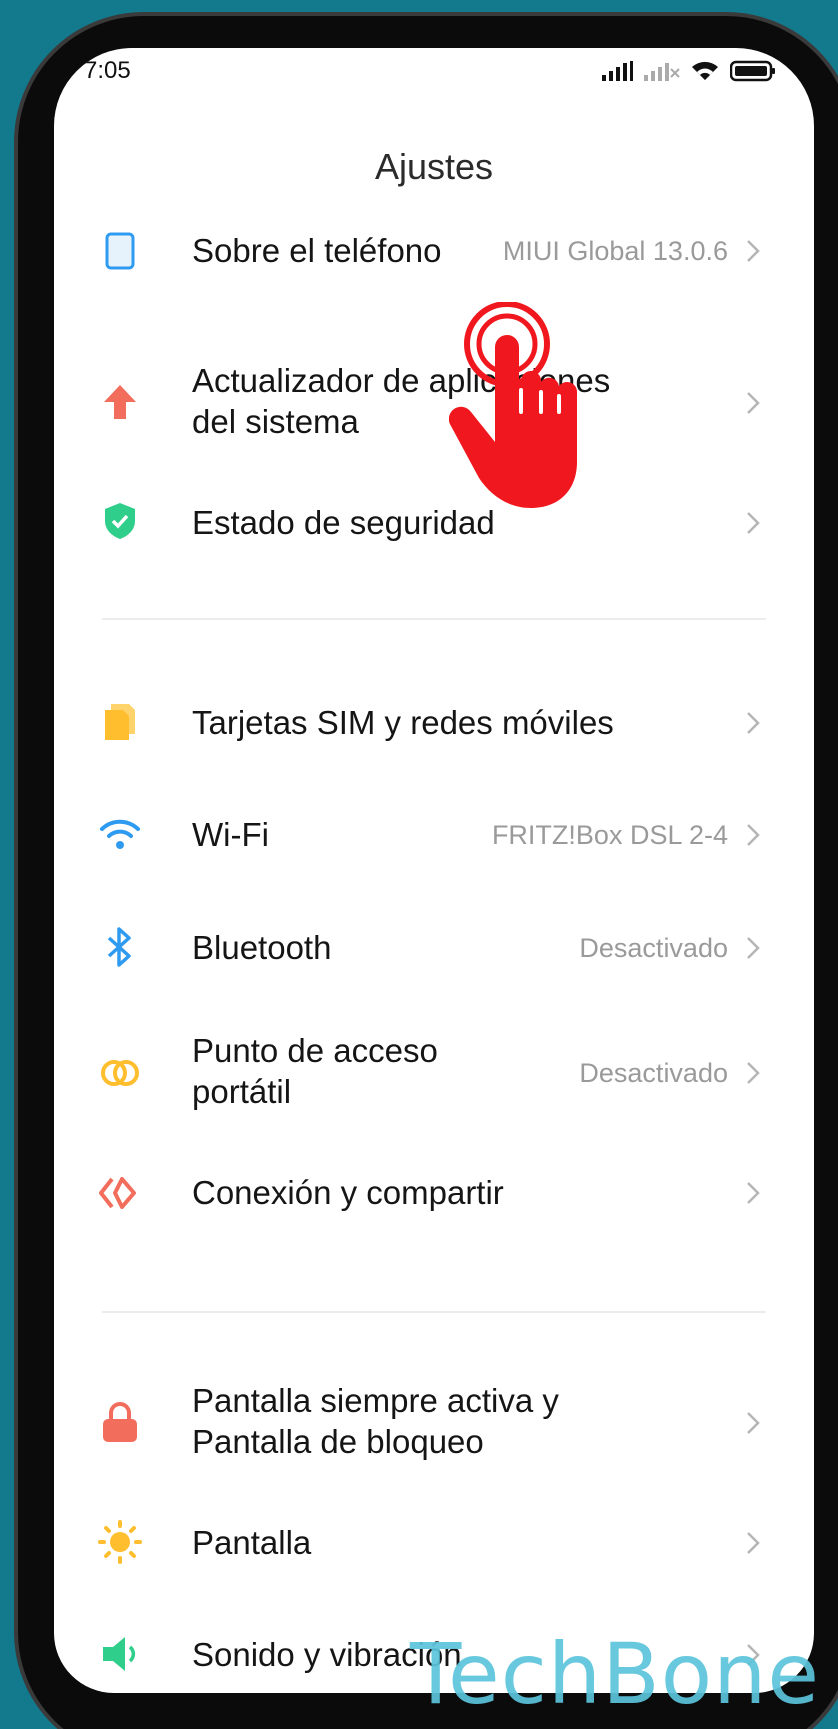 This screenshot has width=838, height=1729. I want to click on sim-card-icon, so click(120, 722).